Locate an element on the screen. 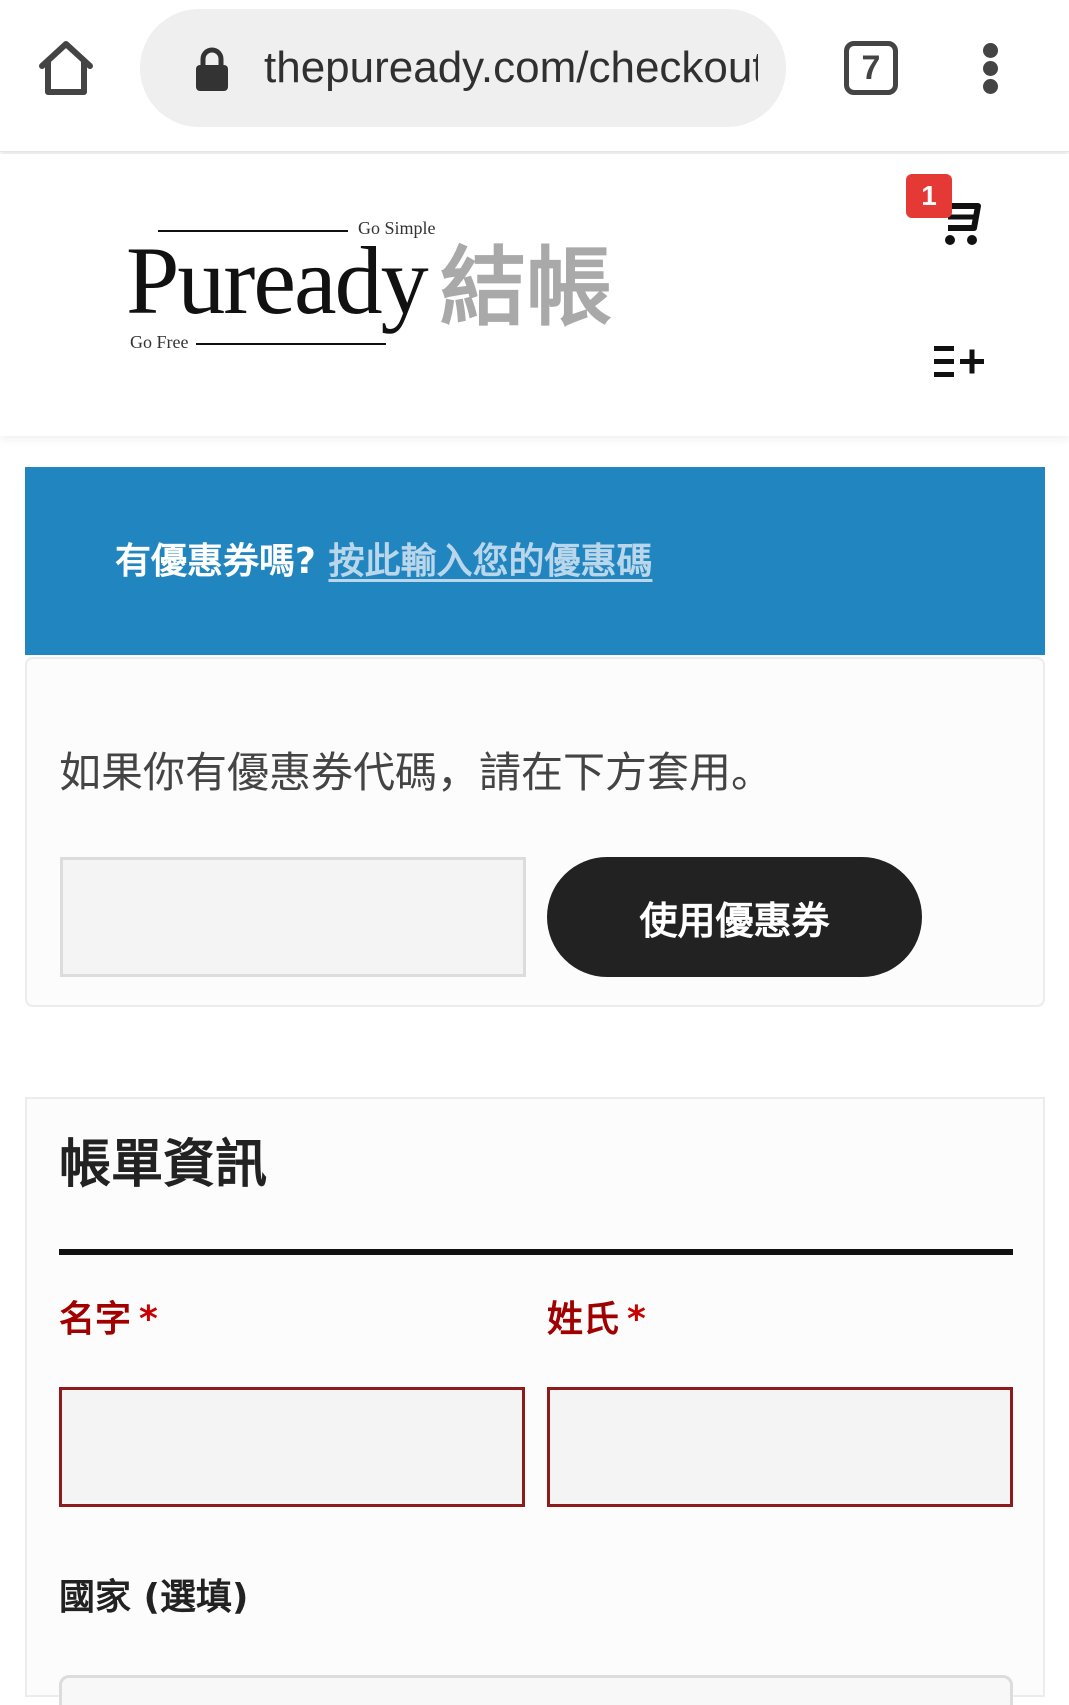 This screenshot has width=1069, height=1705. last-name-label-text: 姓氏 is located at coordinates (583, 1319).